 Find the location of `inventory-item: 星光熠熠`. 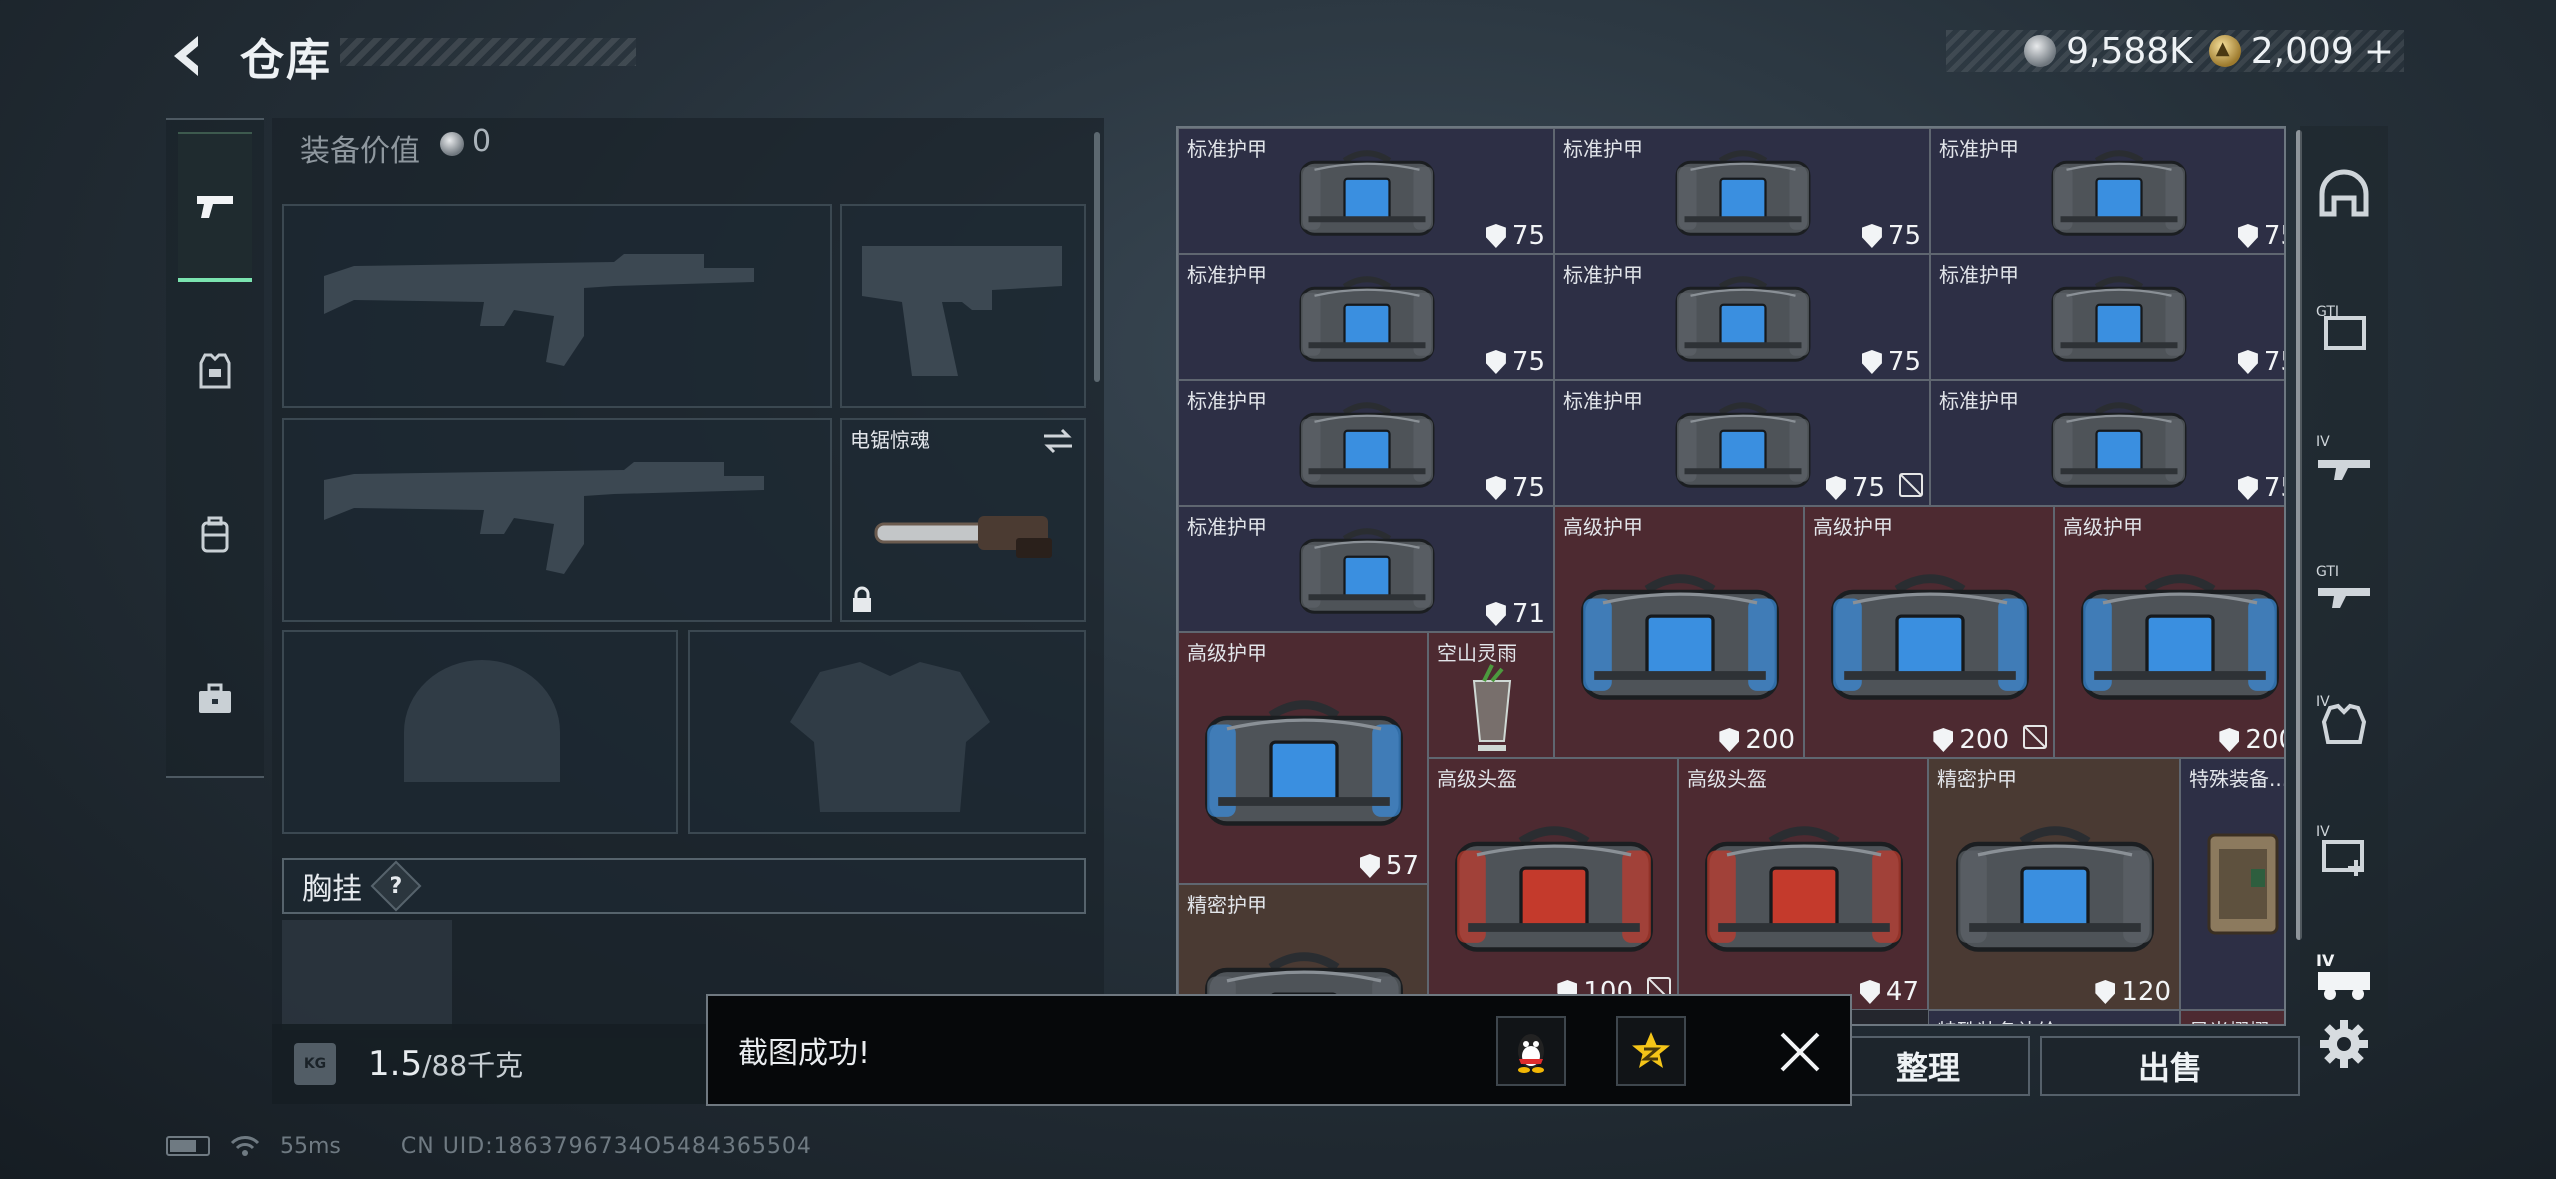

inventory-item: 星光熠熠 is located at coordinates (2232, 1017).